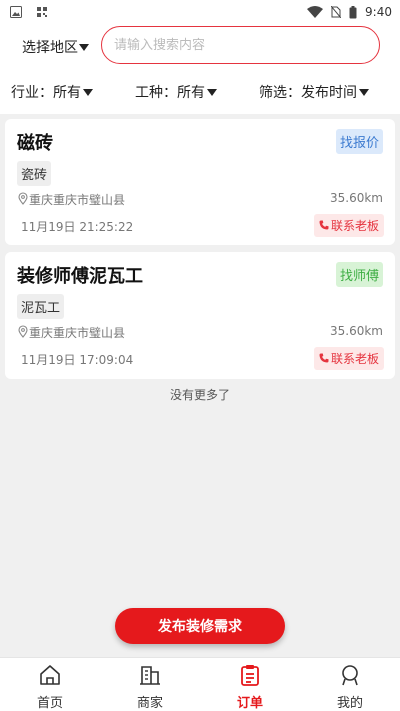 The width and height of the screenshot is (400, 711). I want to click on header: 选择地区, so click(200, 47).